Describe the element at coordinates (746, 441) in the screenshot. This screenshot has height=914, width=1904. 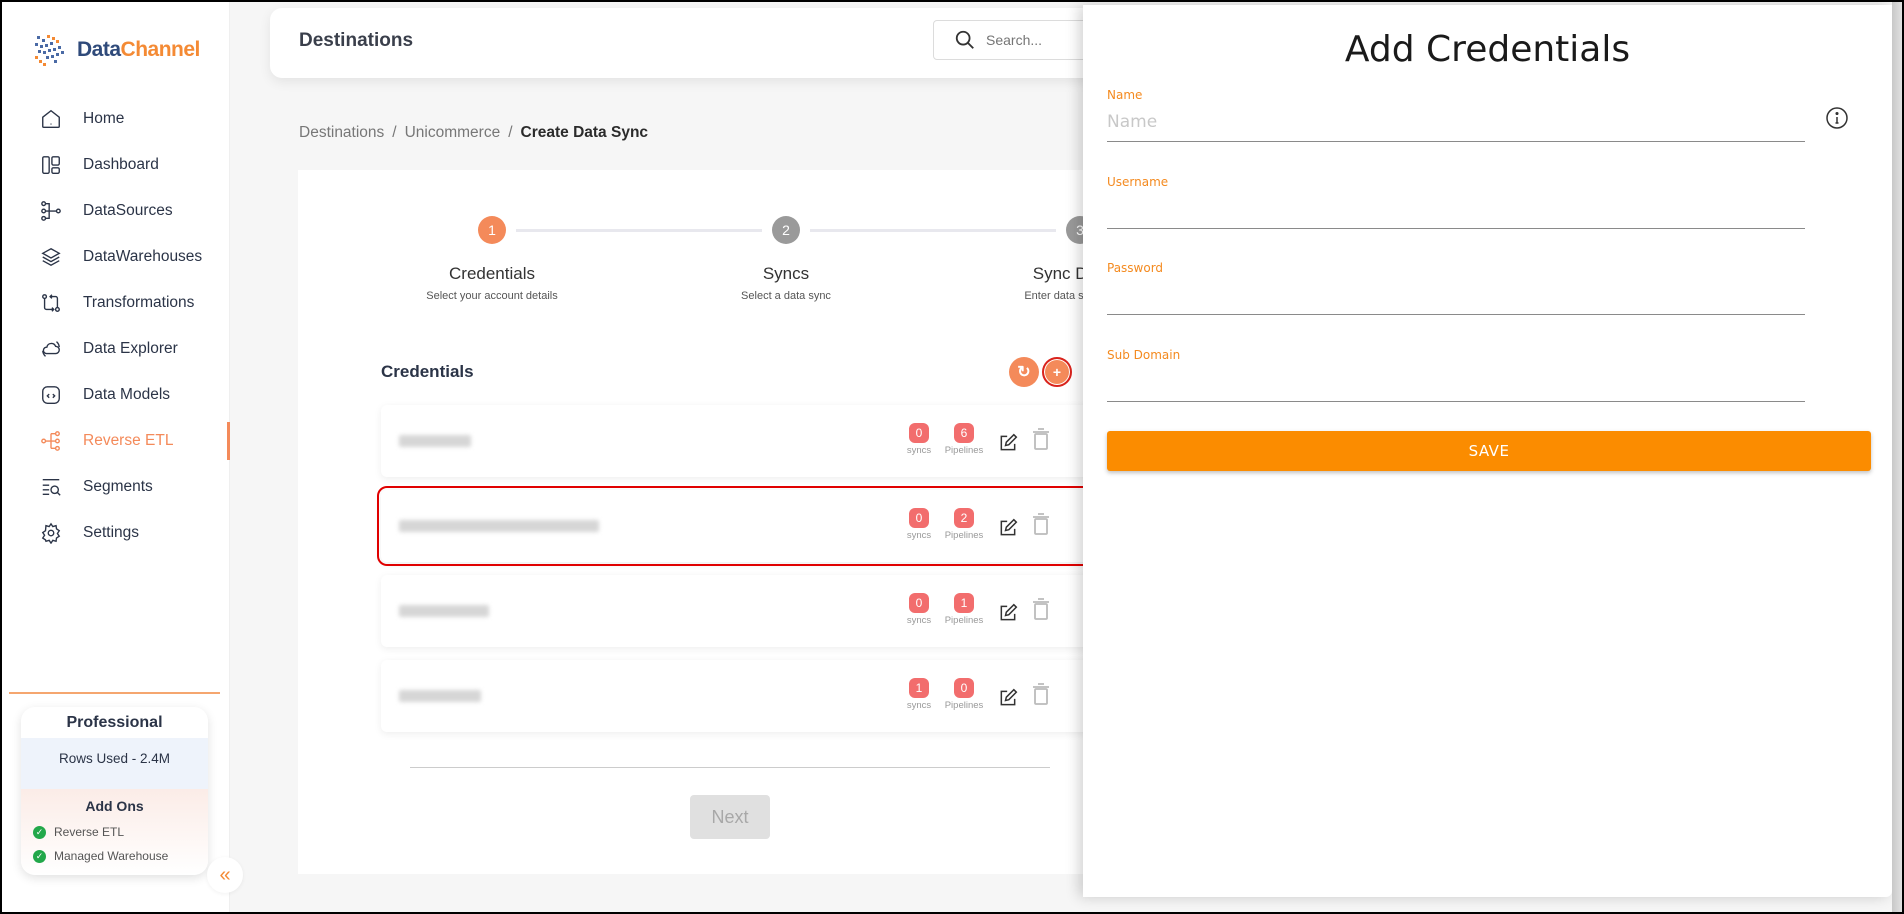
I see `credential-row: 0 syncs 6 Pipelines` at that location.